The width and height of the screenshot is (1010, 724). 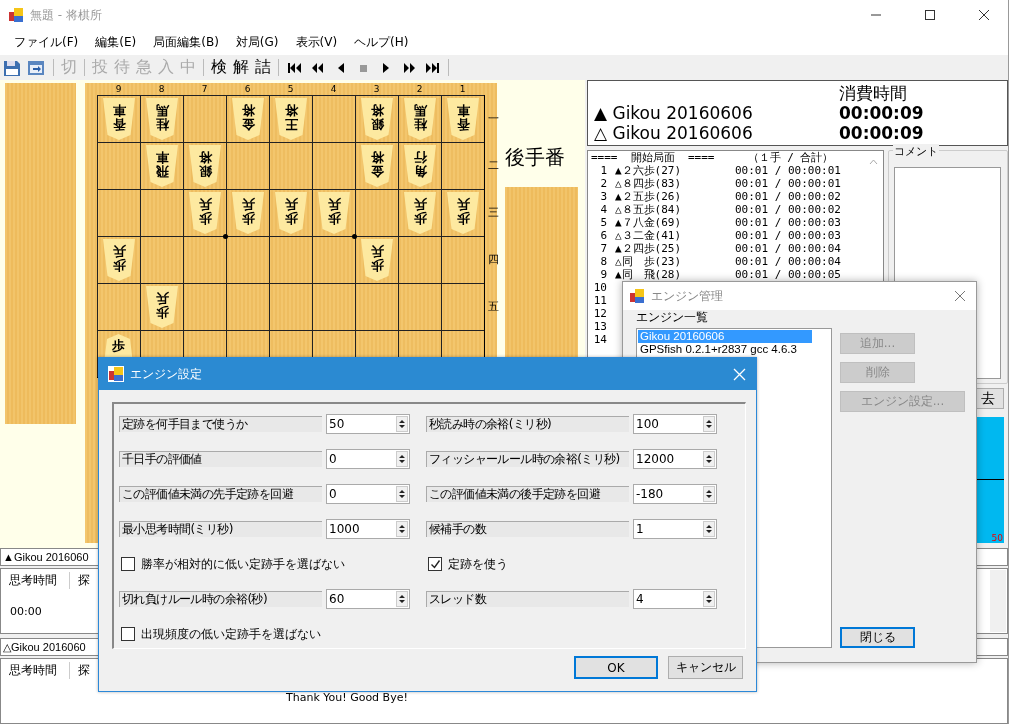 I want to click on setting-label: 千日手の評価値, so click(x=220, y=459).